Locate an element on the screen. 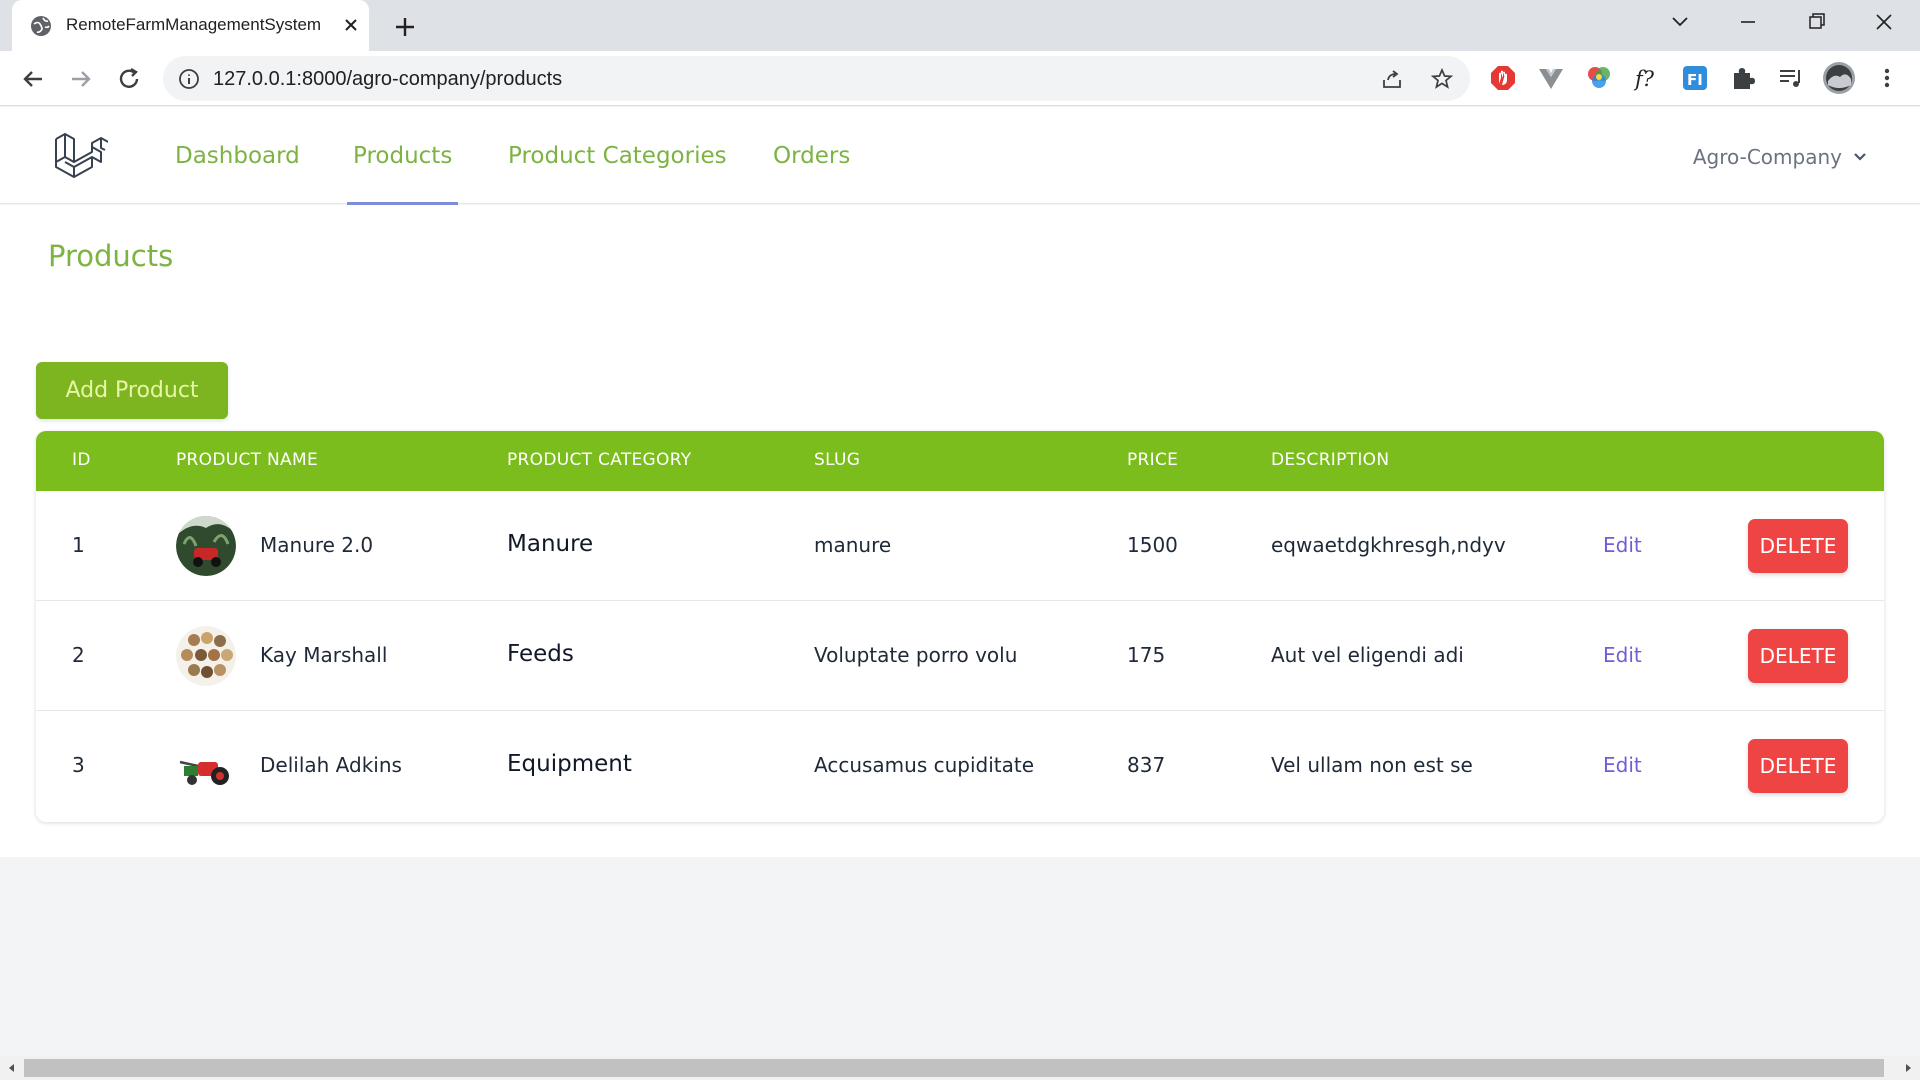 This screenshot has height=1080, width=1920. user-menu-dropdown: Agro-Company is located at coordinates (1780, 157).